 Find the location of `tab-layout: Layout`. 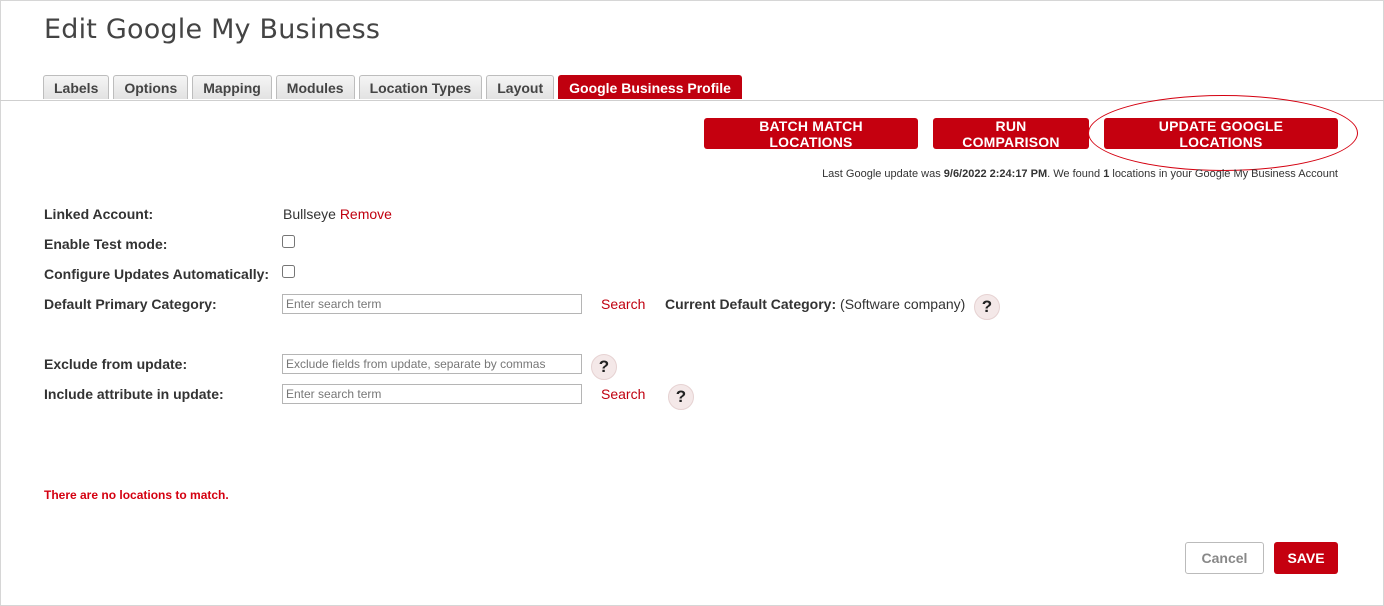

tab-layout: Layout is located at coordinates (520, 87).